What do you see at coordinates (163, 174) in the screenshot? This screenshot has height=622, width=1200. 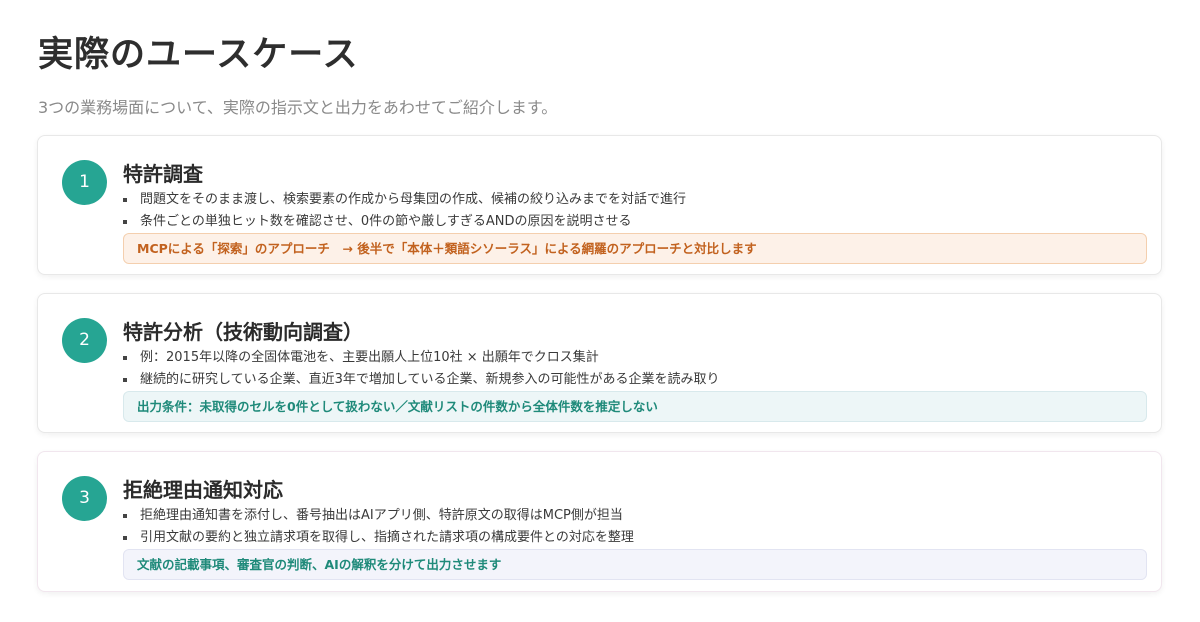 I see `case-title: 特許調査` at bounding box center [163, 174].